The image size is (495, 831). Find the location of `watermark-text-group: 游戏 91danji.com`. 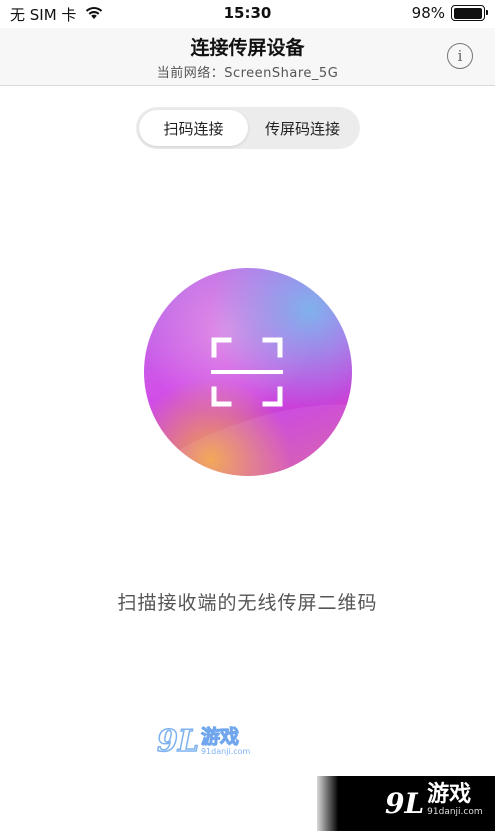

watermark-text-group: 游戏 91danji.com is located at coordinates (225, 741).